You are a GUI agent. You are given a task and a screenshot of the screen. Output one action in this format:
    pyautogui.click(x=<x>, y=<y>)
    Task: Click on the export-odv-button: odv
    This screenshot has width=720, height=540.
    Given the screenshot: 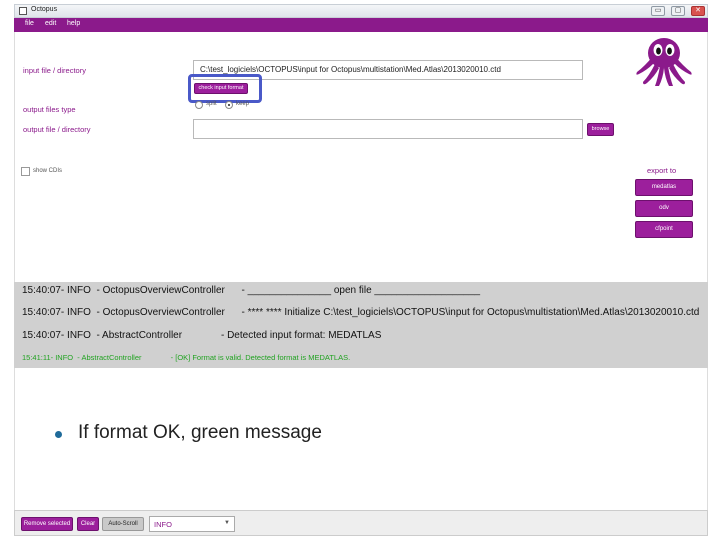 What is the action you would take?
    pyautogui.click(x=664, y=208)
    